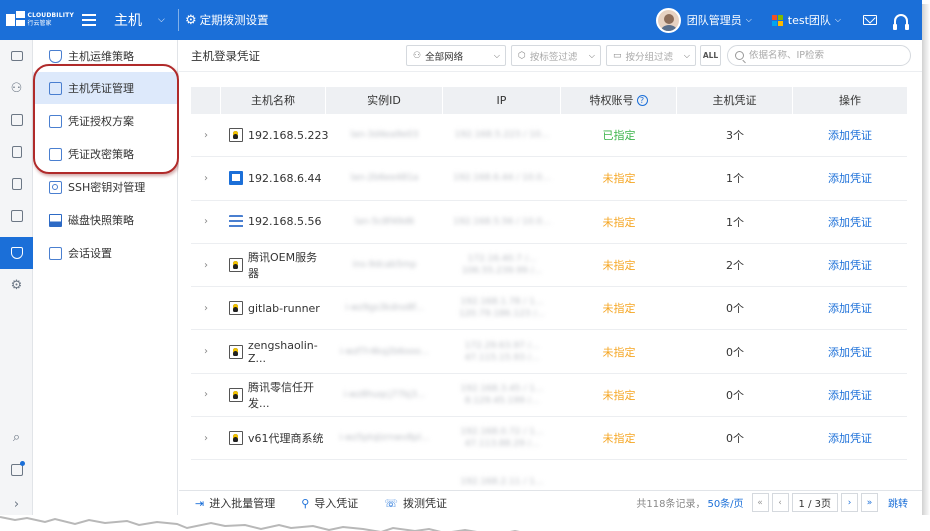 Image resolution: width=930 pixels, height=531 pixels. What do you see at coordinates (284, 221) in the screenshot?
I see `host-name: 192.168.5.56` at bounding box center [284, 221].